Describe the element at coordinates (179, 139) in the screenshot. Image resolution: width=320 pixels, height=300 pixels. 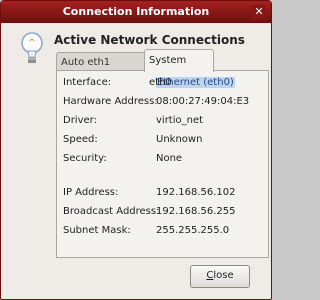
I see `speed-value: Unknown` at that location.